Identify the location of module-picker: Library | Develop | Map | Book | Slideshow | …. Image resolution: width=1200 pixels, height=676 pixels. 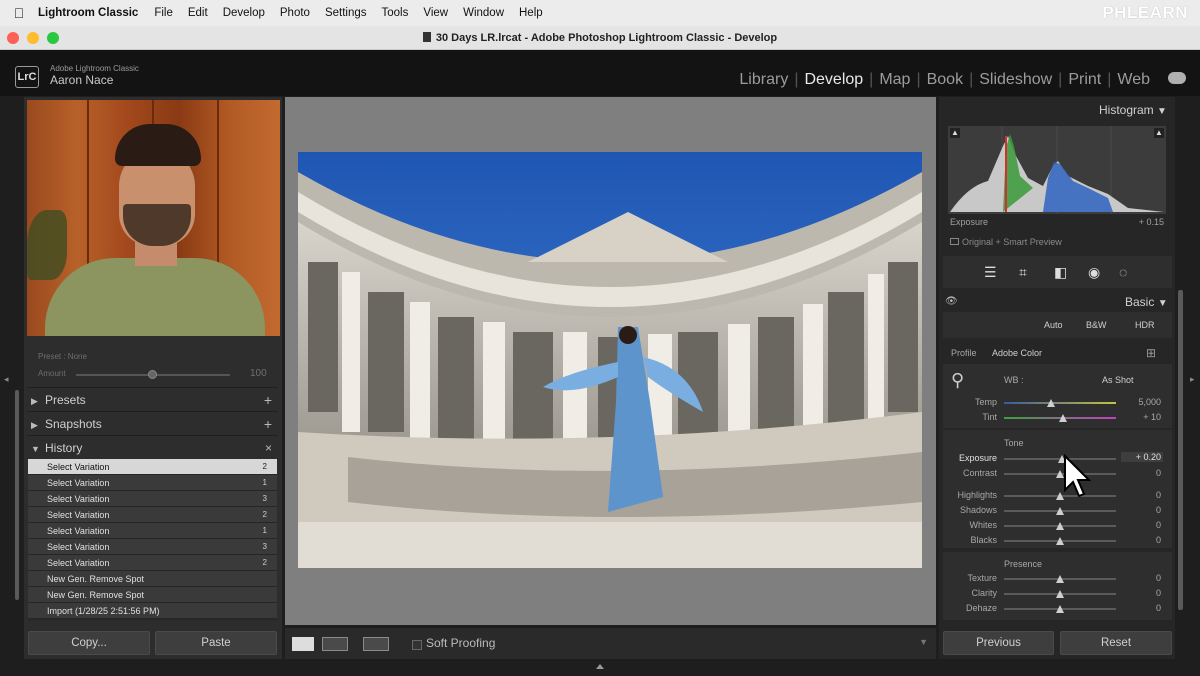
(944, 80).